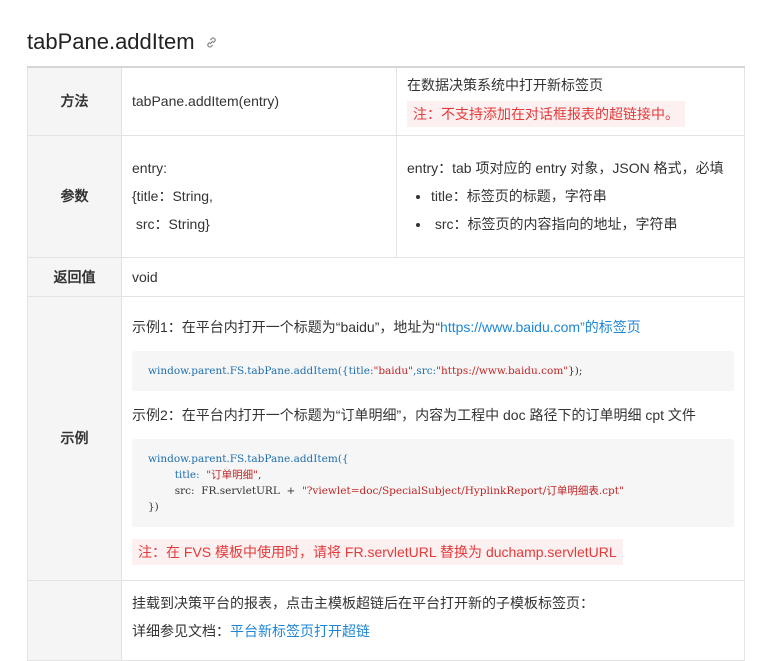  Describe the element at coordinates (424, 371) in the screenshot. I see `code-token: ,src:` at that location.